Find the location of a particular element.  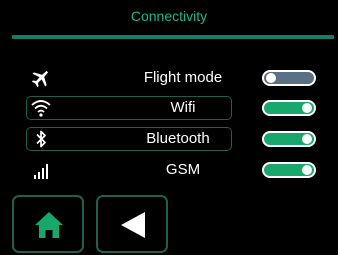

flight-mode-label: Flight mode is located at coordinates (183, 77).